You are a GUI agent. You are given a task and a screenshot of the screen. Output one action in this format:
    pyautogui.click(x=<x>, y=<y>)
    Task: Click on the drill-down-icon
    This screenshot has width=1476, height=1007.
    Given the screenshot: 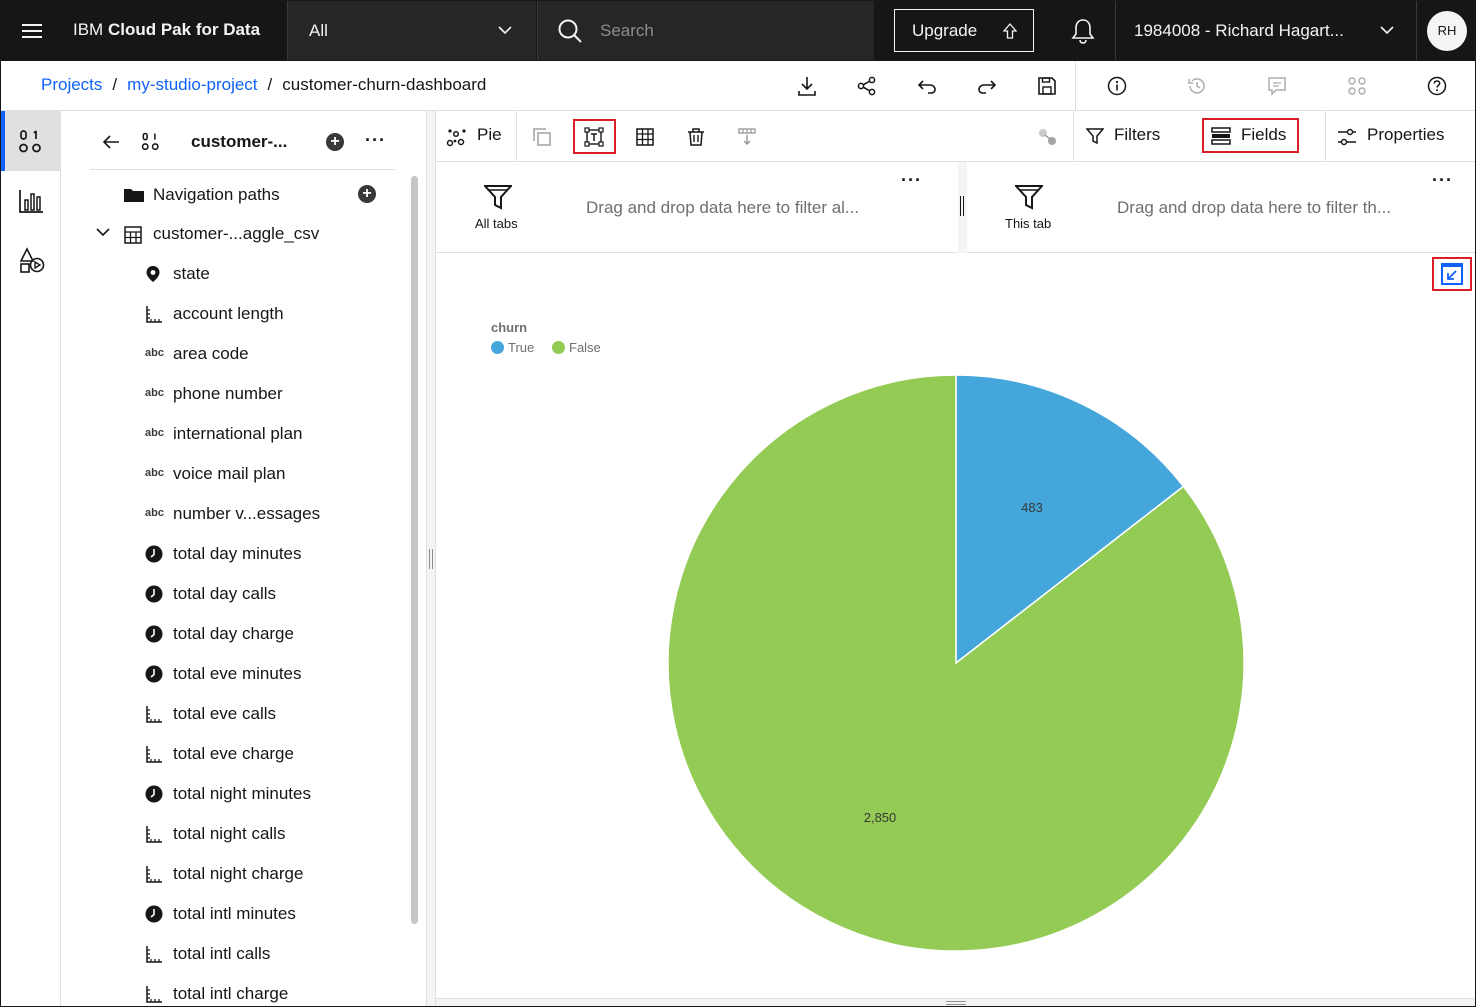 What is the action you would take?
    pyautogui.click(x=747, y=137)
    